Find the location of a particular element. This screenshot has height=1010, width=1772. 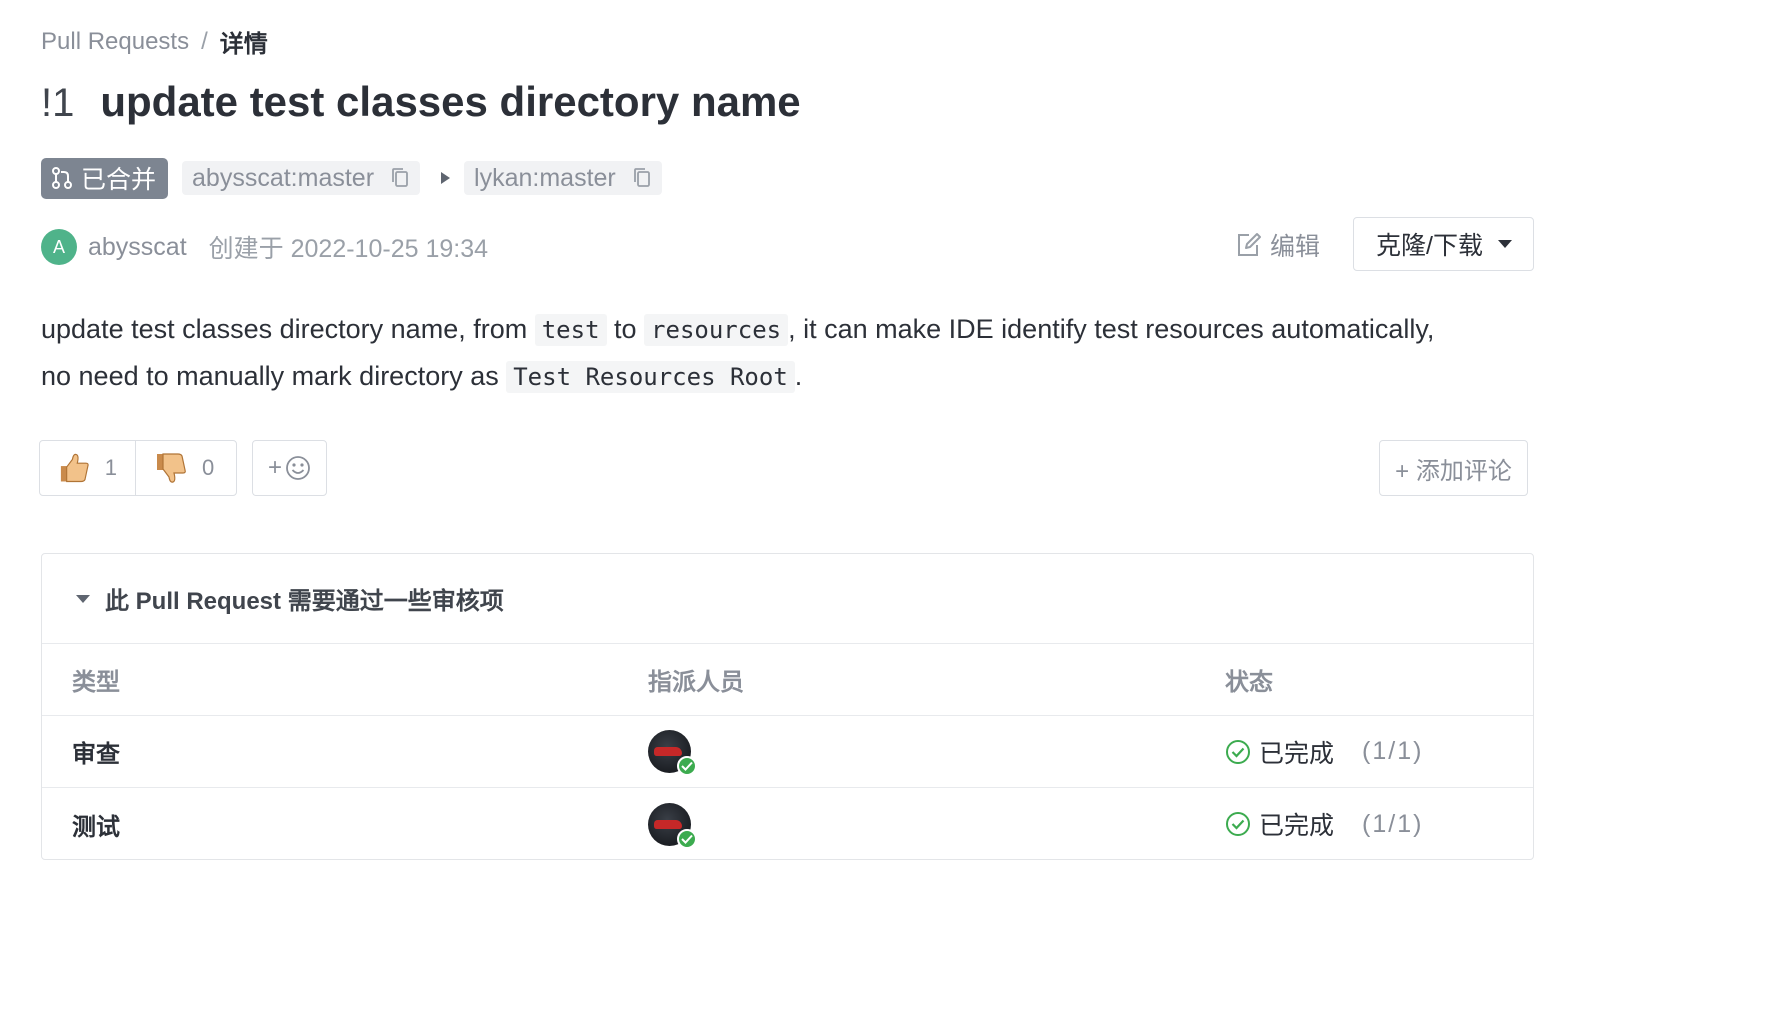

source-branch-name: abysscat:master is located at coordinates (283, 177).